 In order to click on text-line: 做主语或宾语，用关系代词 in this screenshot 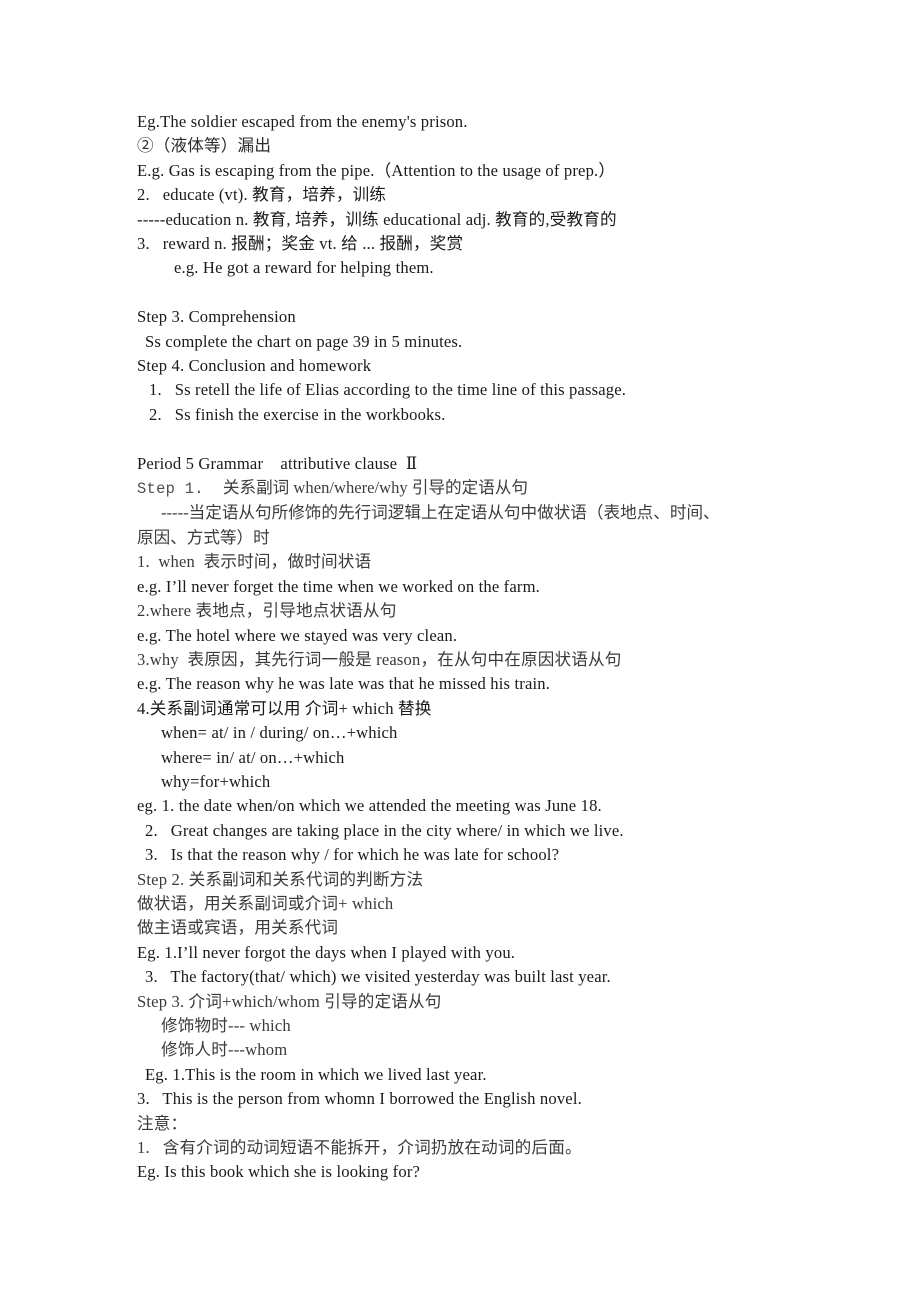, I will do `click(238, 928)`.